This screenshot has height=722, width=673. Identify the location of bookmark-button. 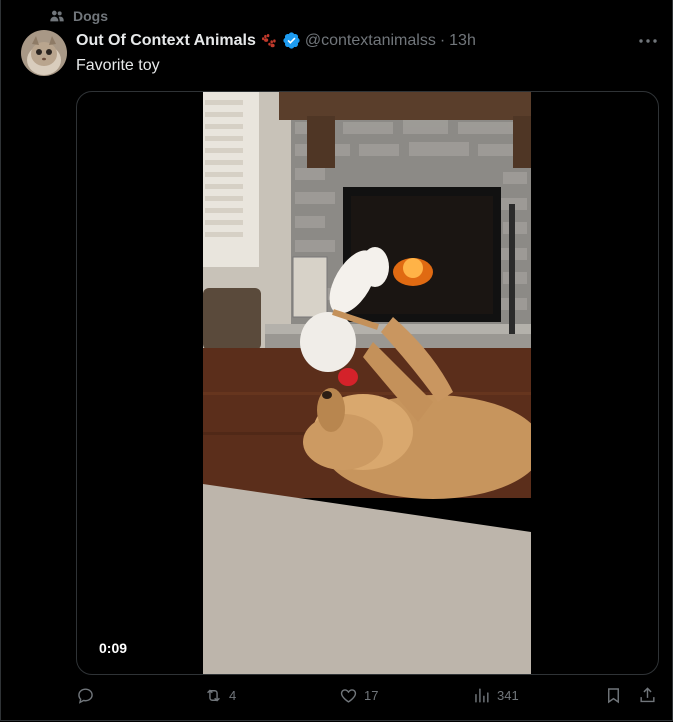
(613, 695).